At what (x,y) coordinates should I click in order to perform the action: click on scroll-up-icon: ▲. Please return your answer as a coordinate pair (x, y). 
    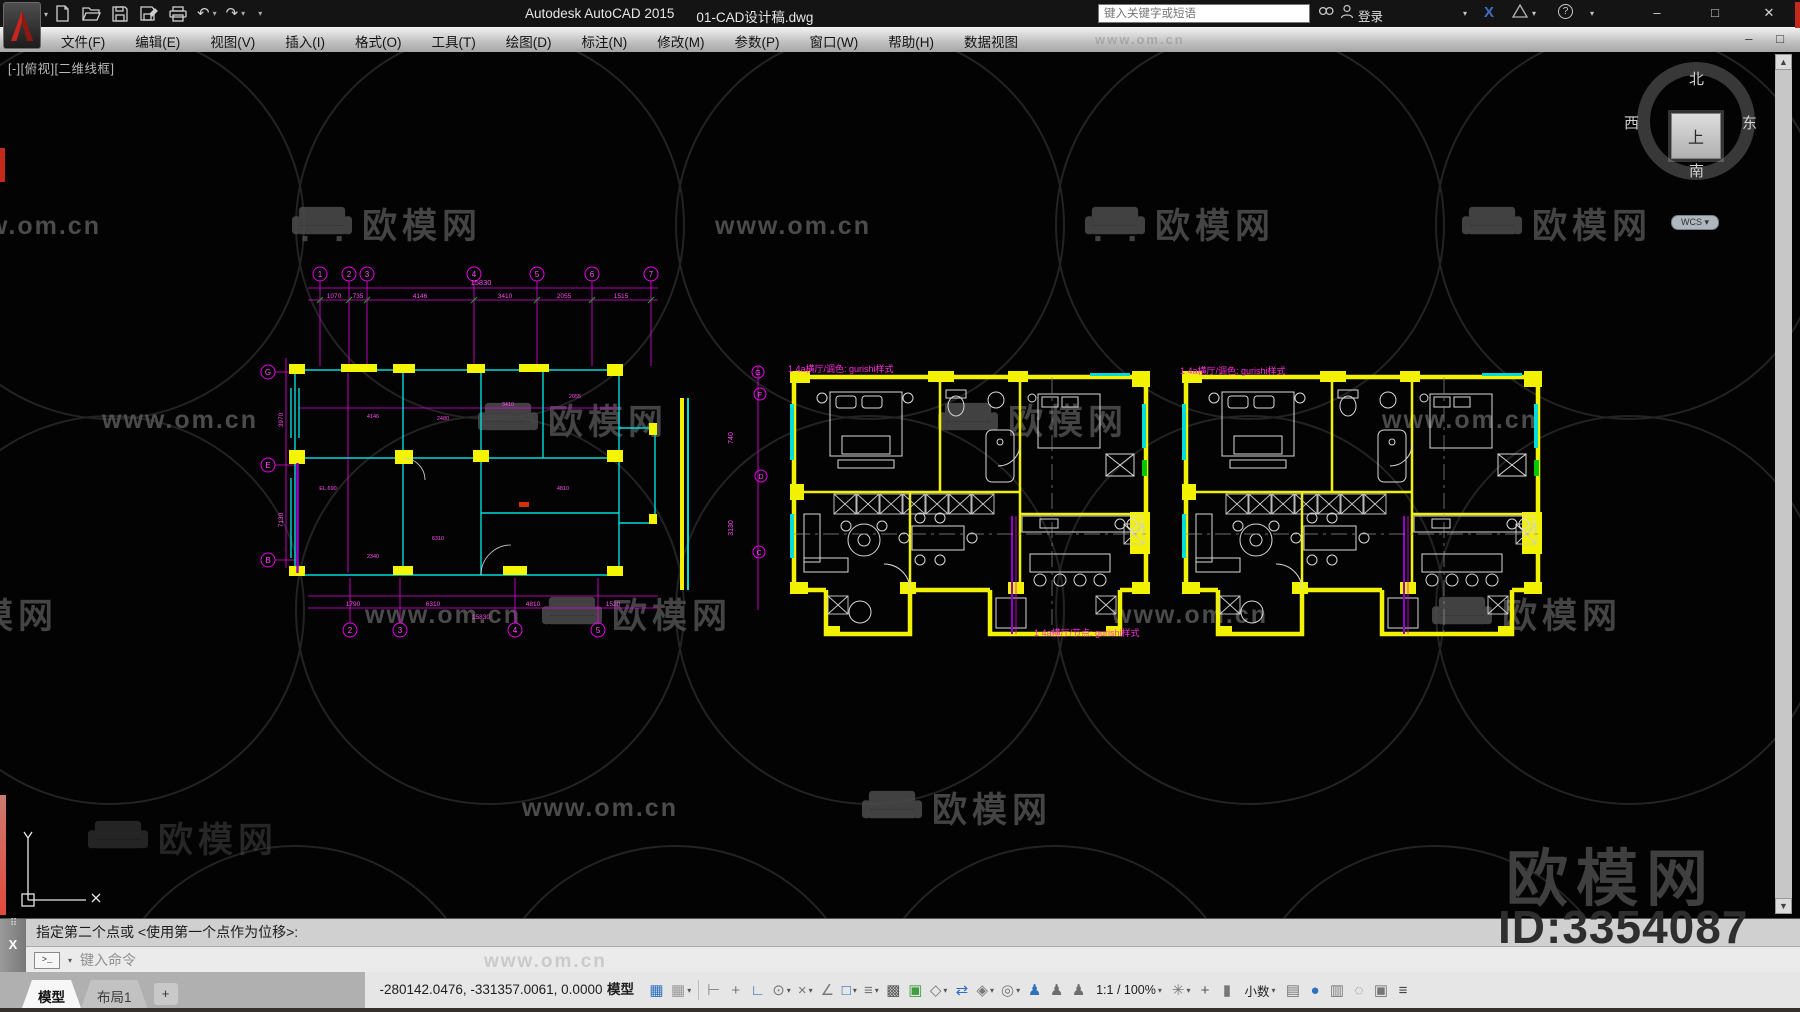
    Looking at the image, I should click on (1783, 62).